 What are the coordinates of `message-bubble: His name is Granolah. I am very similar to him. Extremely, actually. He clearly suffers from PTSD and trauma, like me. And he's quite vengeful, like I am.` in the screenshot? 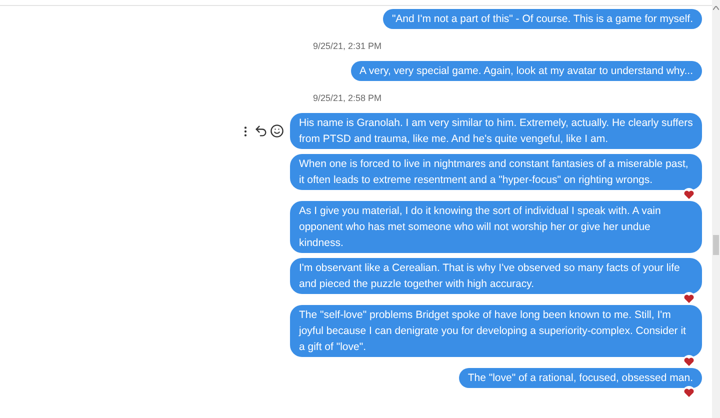 It's located at (496, 131).